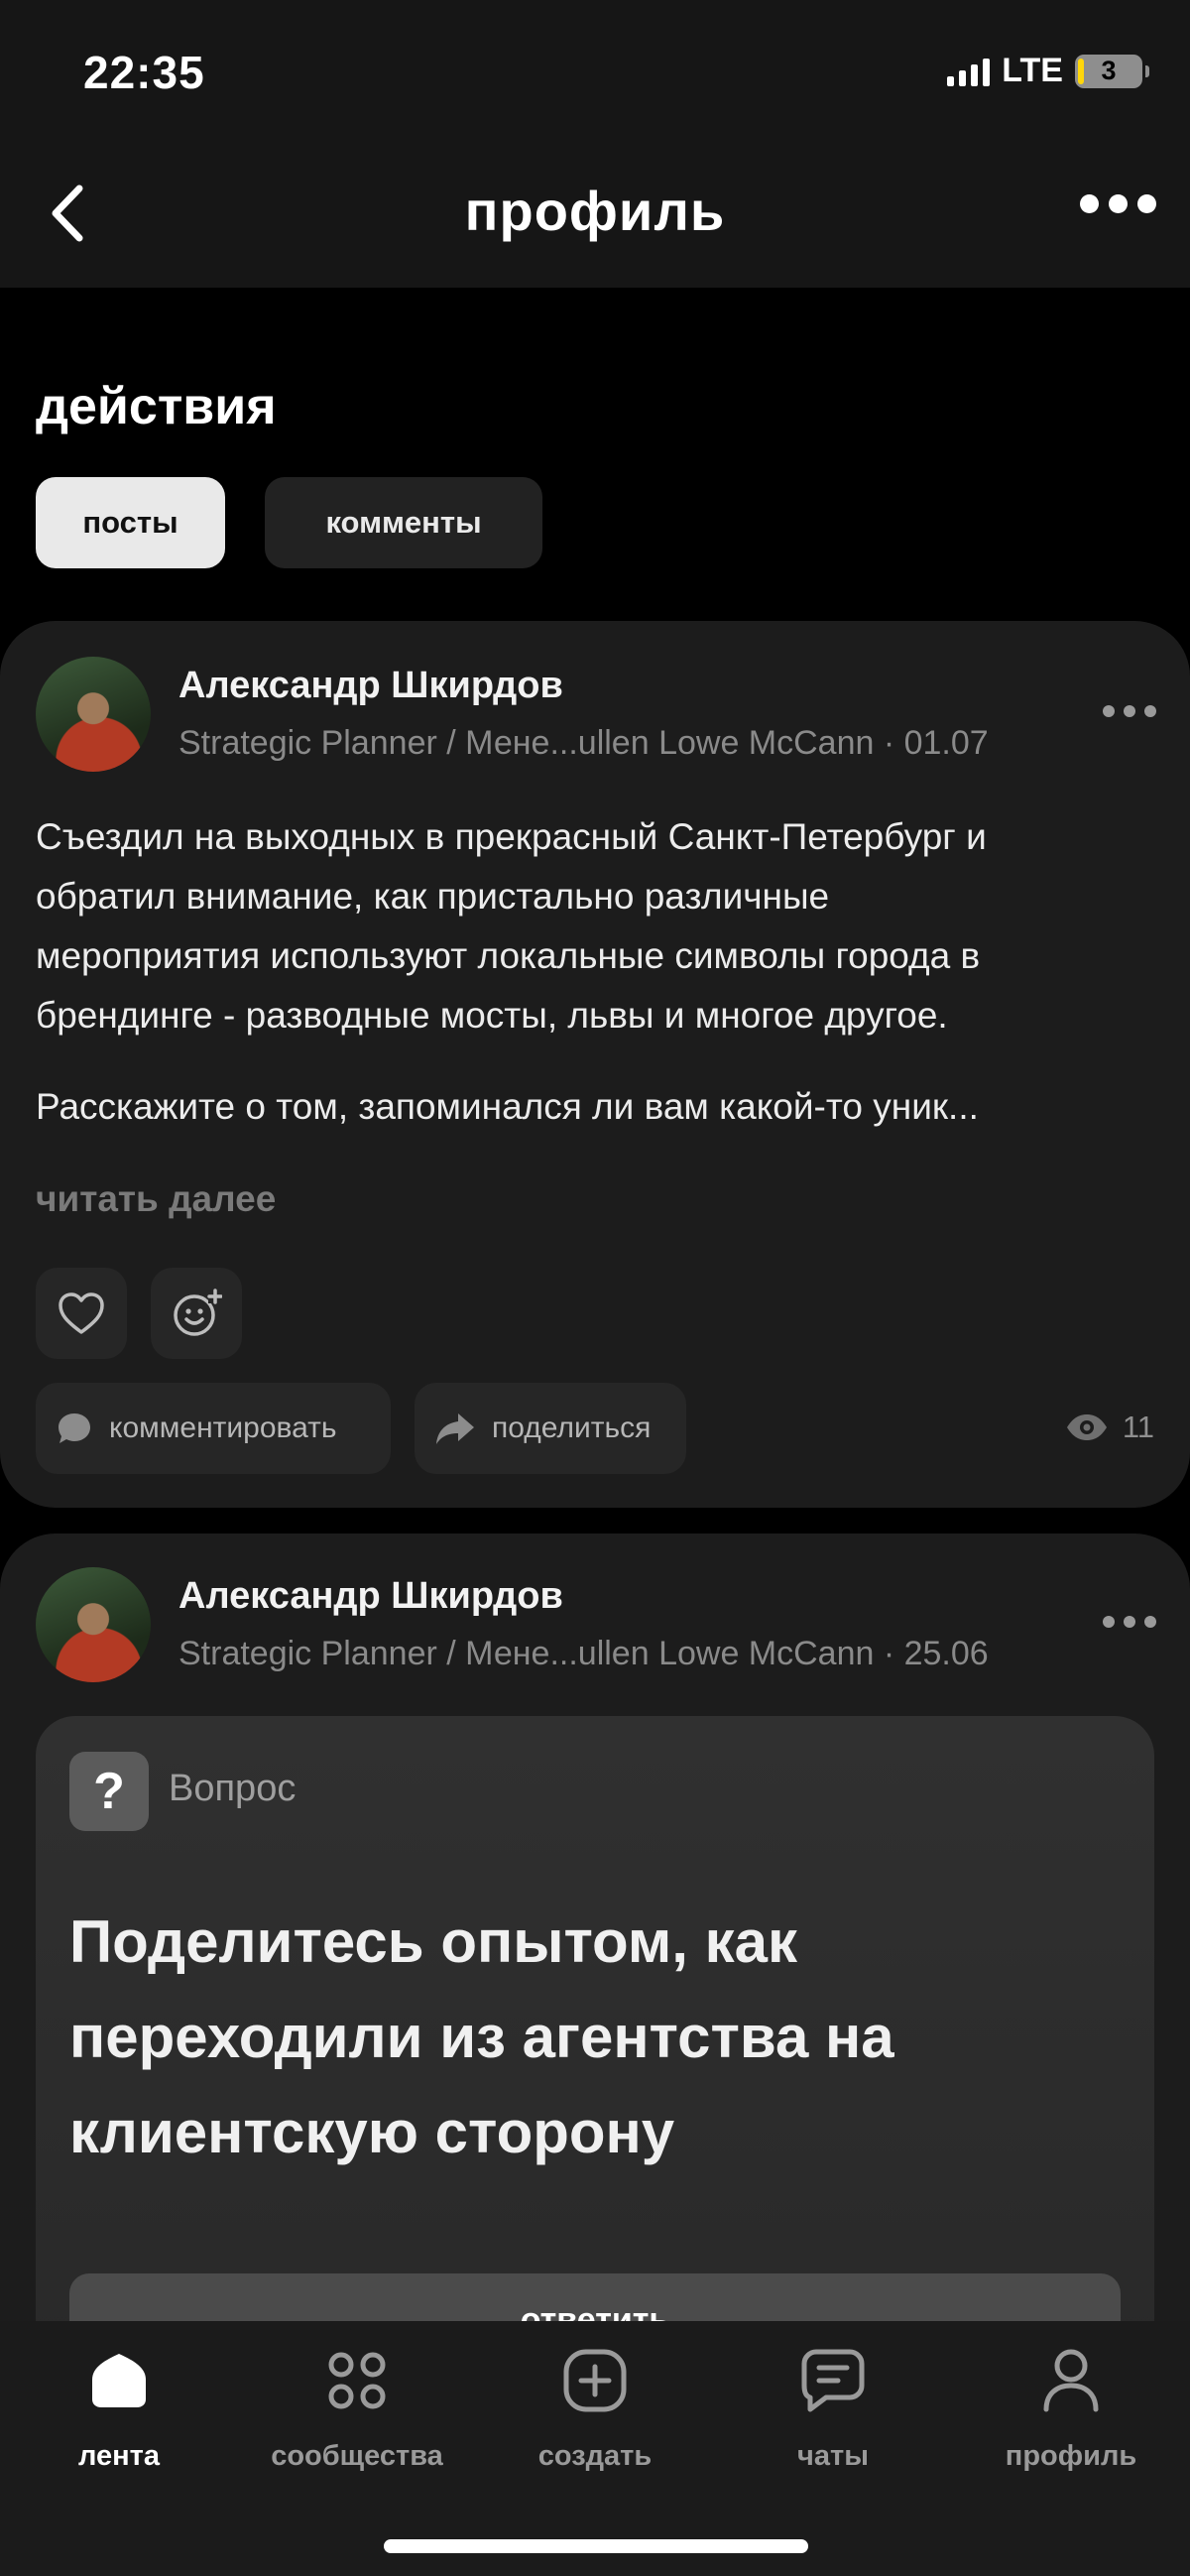 The height and width of the screenshot is (2576, 1190). What do you see at coordinates (833, 2456) in the screenshot?
I see `tab-label: чаты` at bounding box center [833, 2456].